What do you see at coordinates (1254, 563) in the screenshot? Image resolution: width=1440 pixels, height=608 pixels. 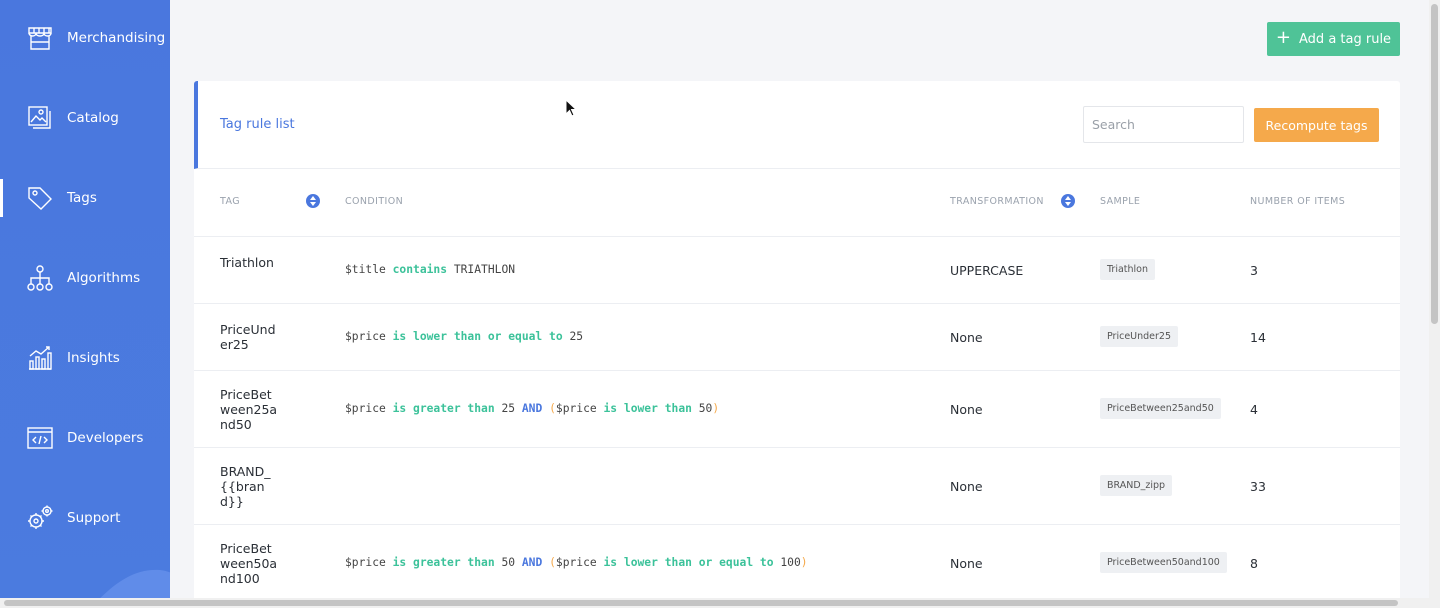 I see `item-count-cell: 8` at bounding box center [1254, 563].